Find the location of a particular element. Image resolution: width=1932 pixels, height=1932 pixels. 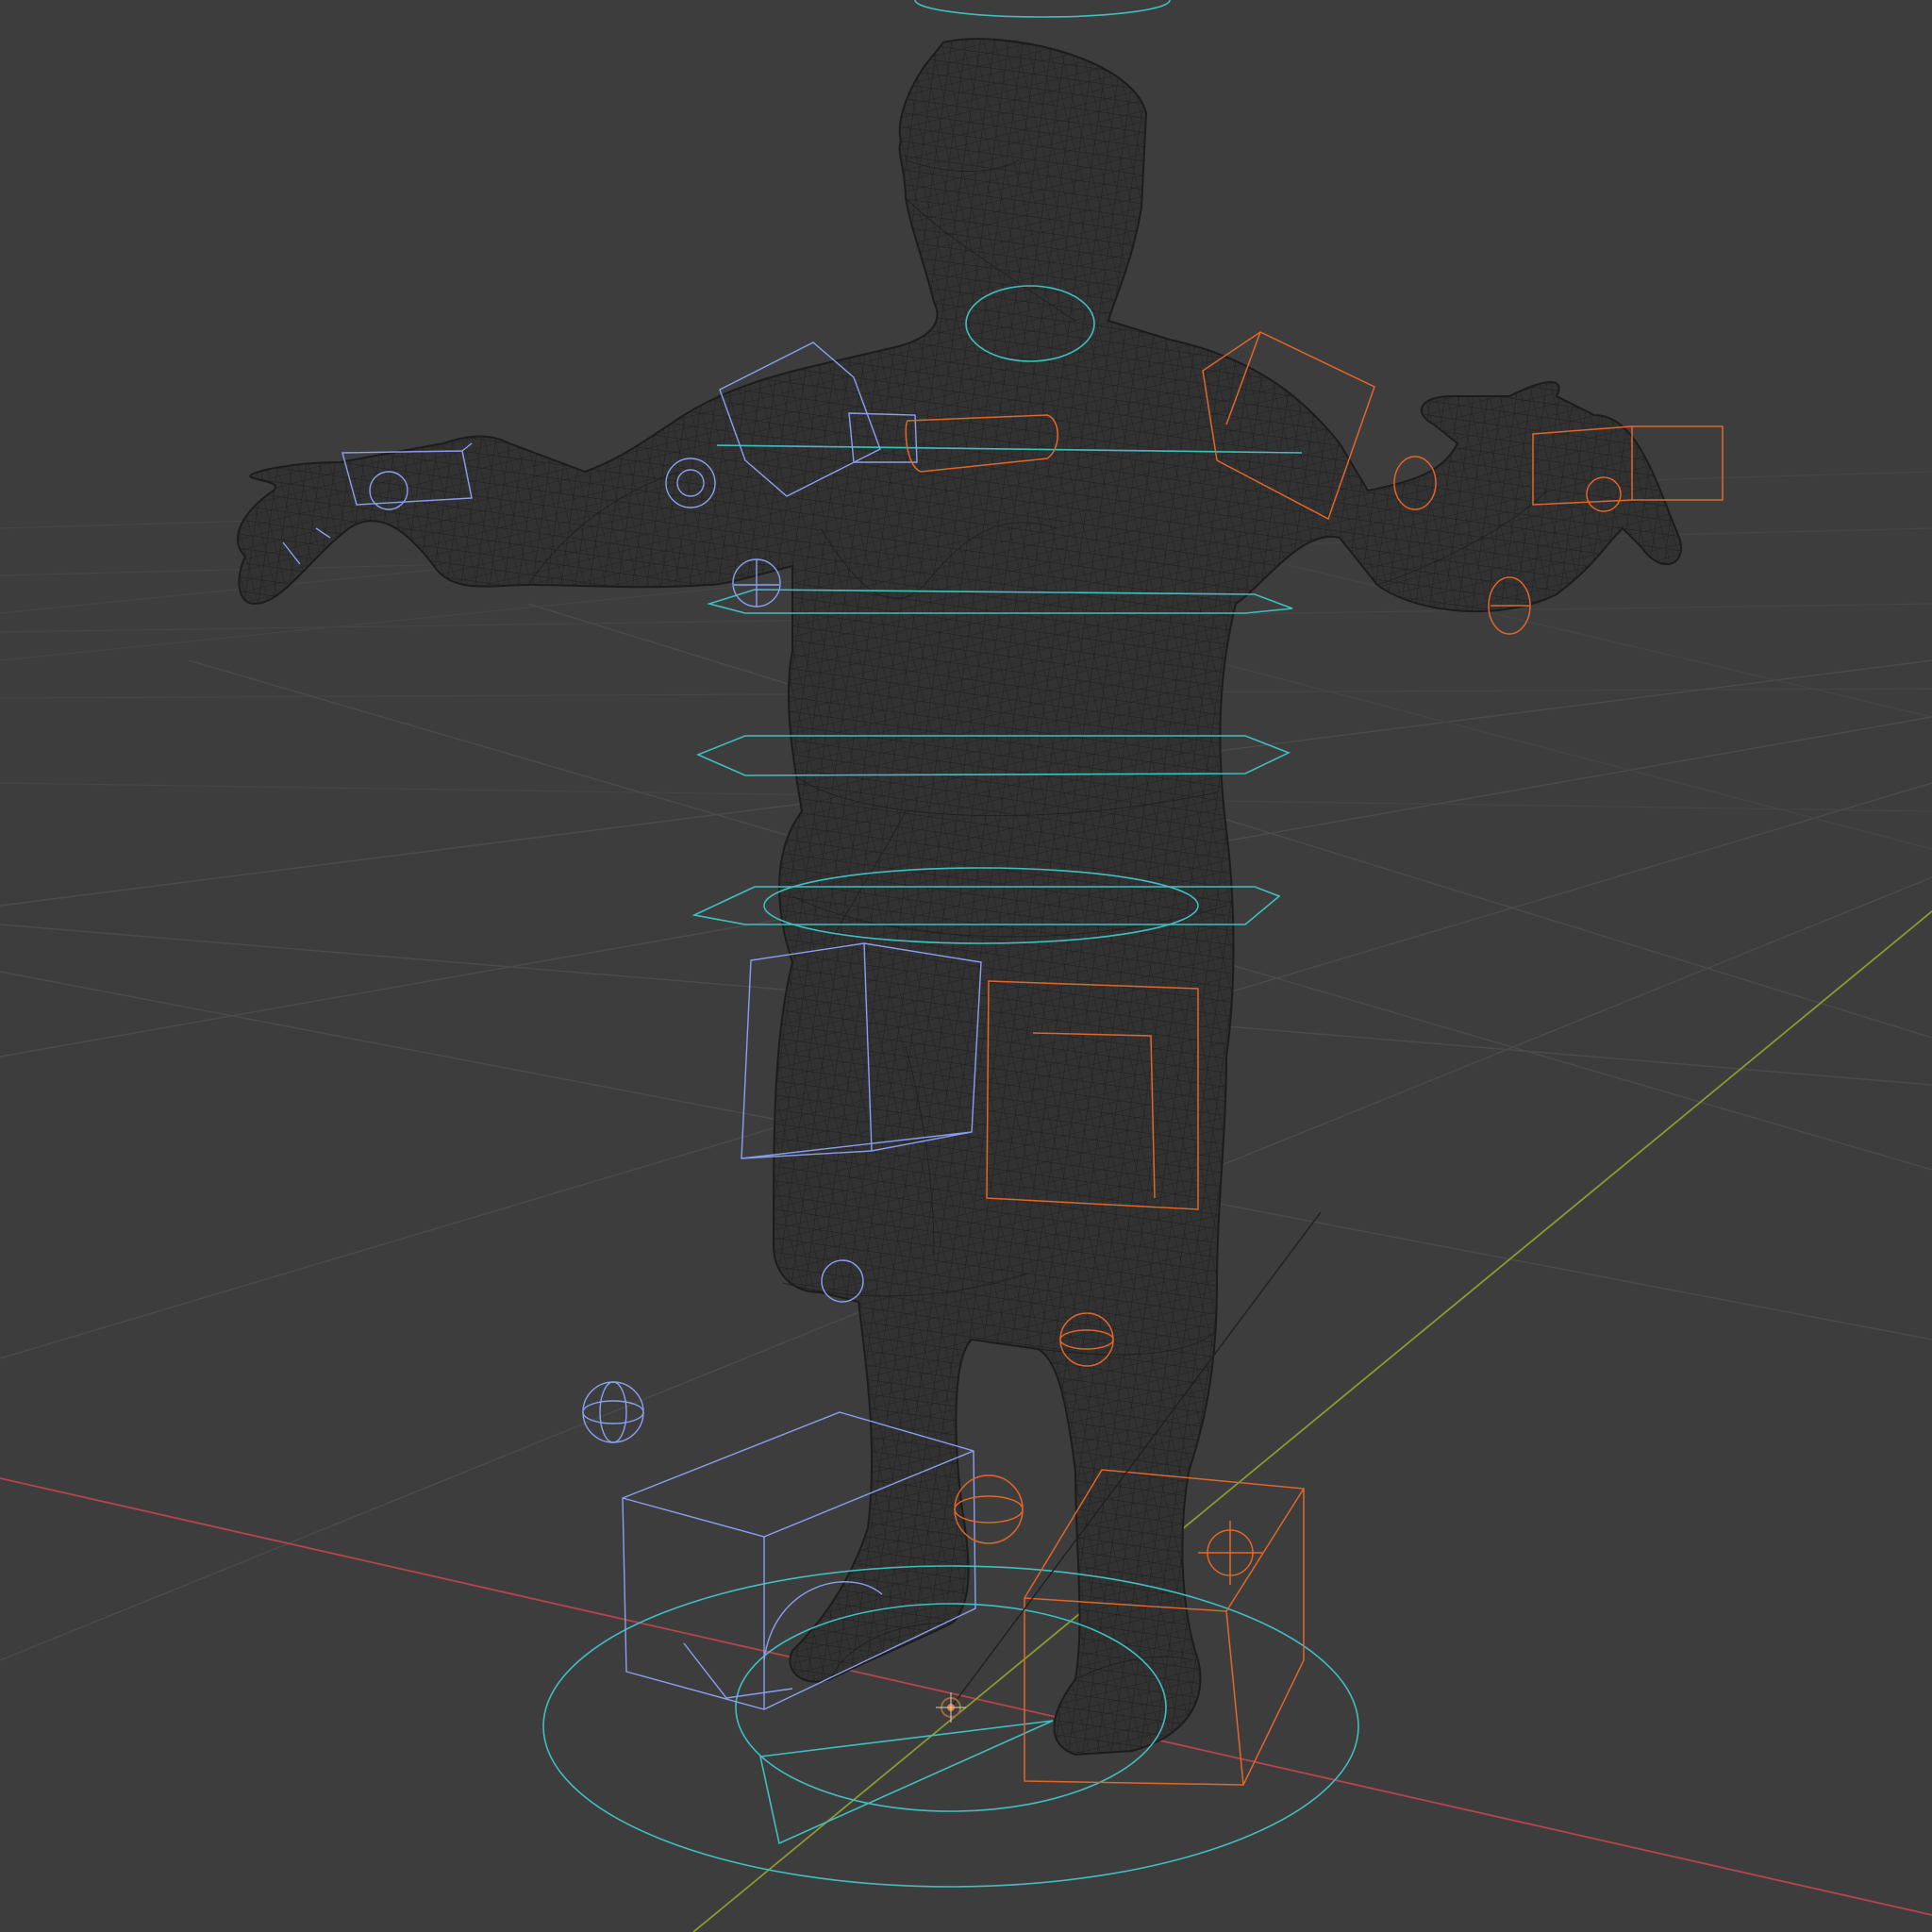

right-pole-sphere is located at coordinates (989, 1509).